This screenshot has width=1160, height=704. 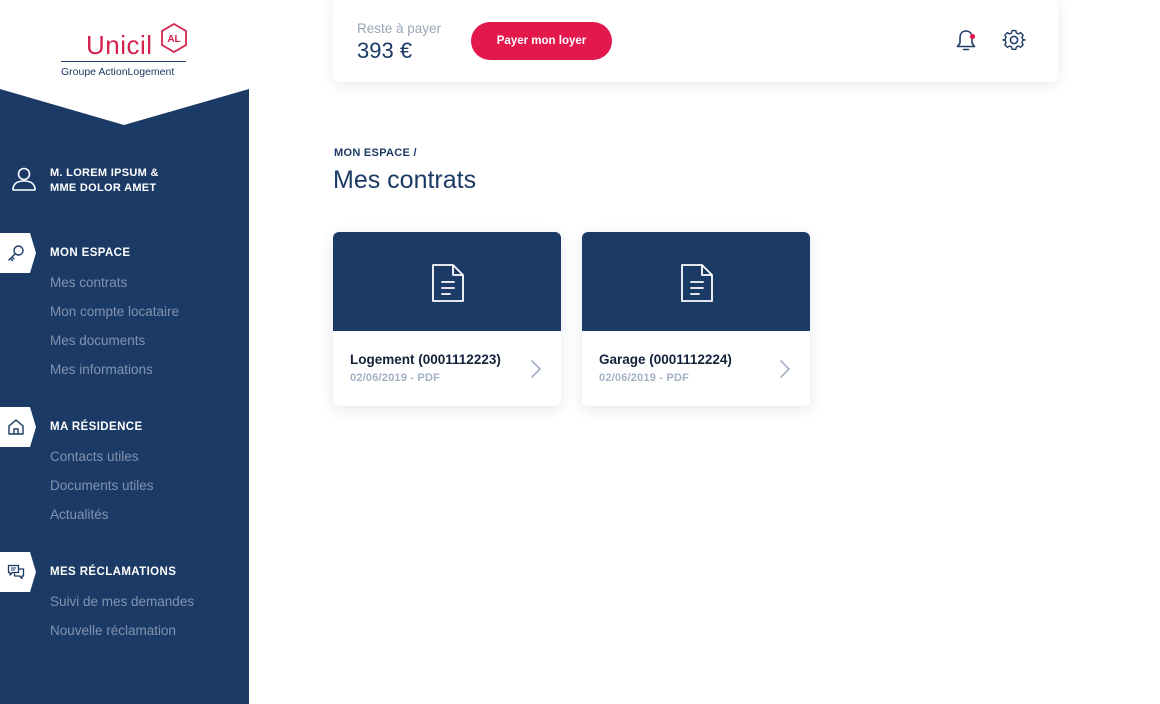 What do you see at coordinates (1014, 40) in the screenshot?
I see `gear-icon` at bounding box center [1014, 40].